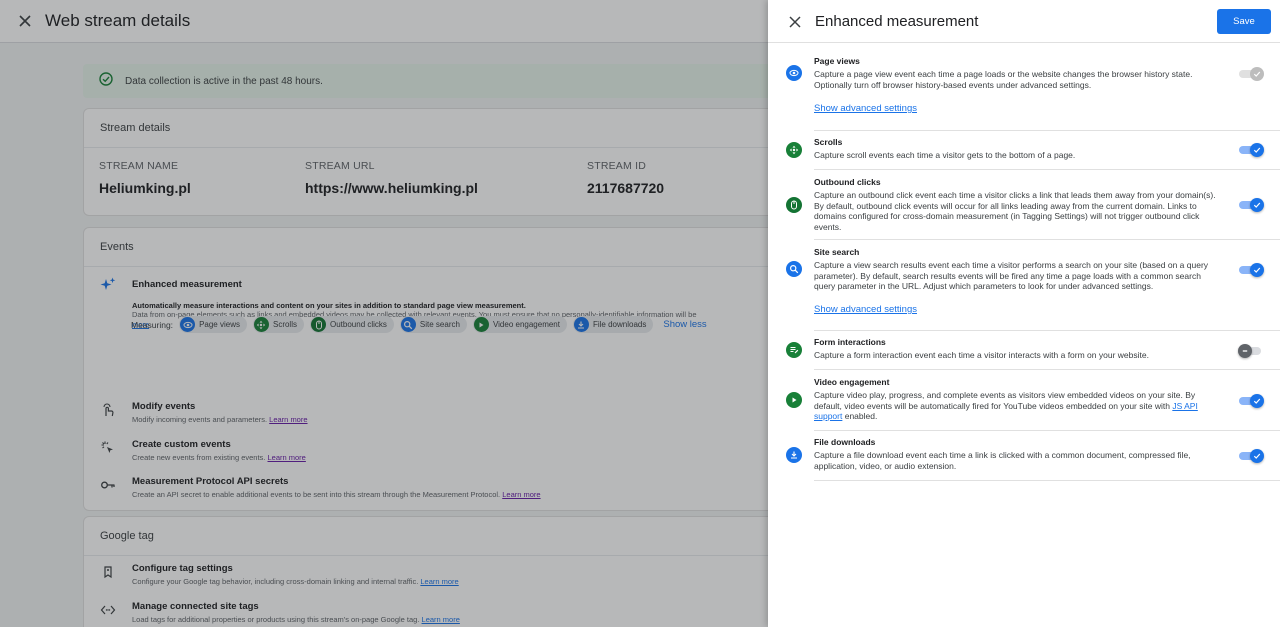  Describe the element at coordinates (795, 21) in the screenshot. I see `close-icon` at that location.